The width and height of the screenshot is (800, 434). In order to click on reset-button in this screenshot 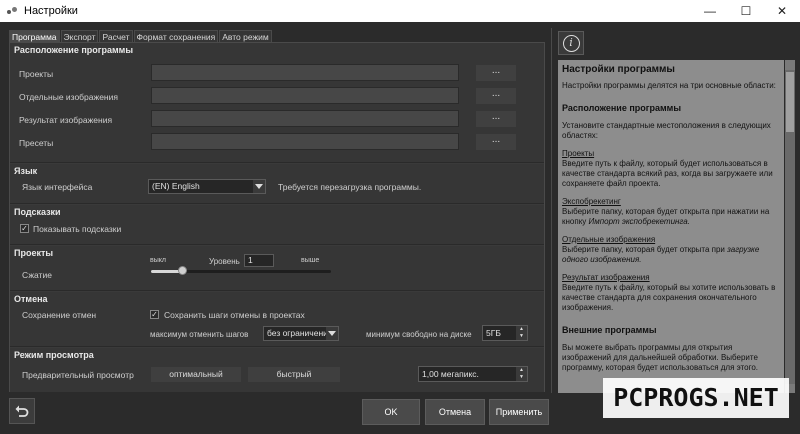, I will do `click(22, 411)`.